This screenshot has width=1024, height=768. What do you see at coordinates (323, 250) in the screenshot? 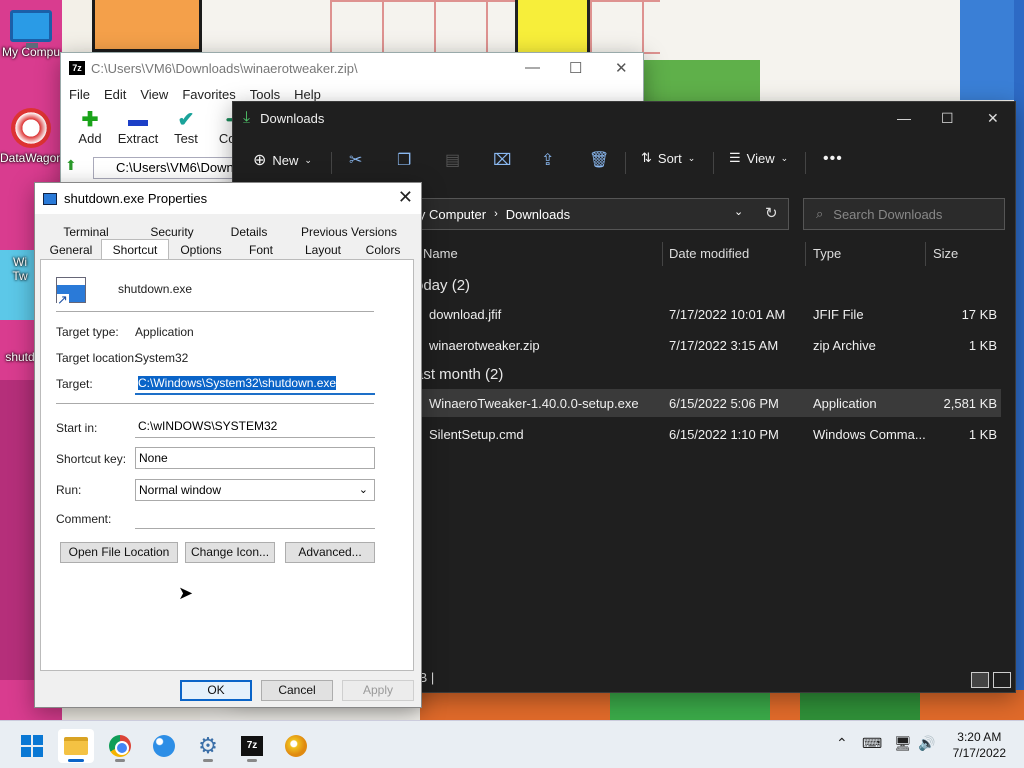
I see `tab-layout: Layout` at bounding box center [323, 250].